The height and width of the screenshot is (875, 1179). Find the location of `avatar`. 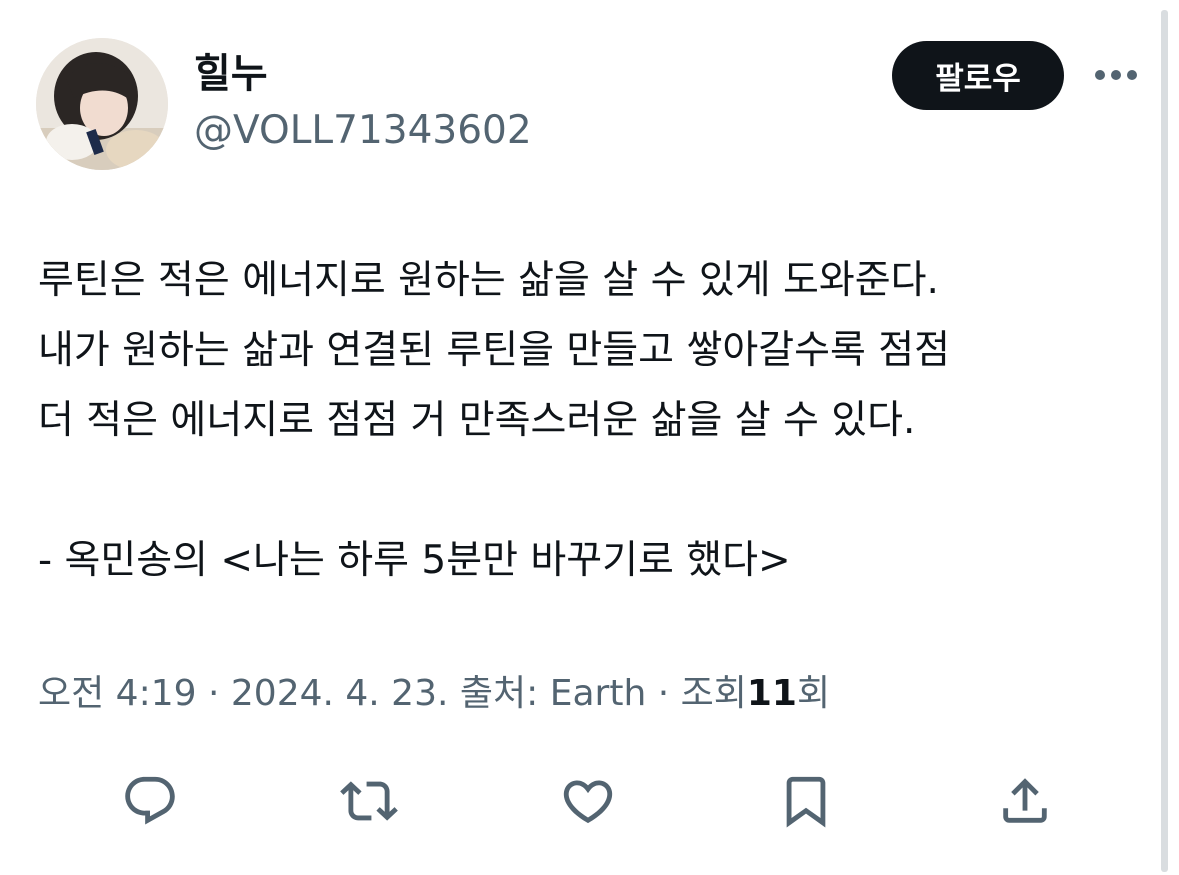

avatar is located at coordinates (102, 104).